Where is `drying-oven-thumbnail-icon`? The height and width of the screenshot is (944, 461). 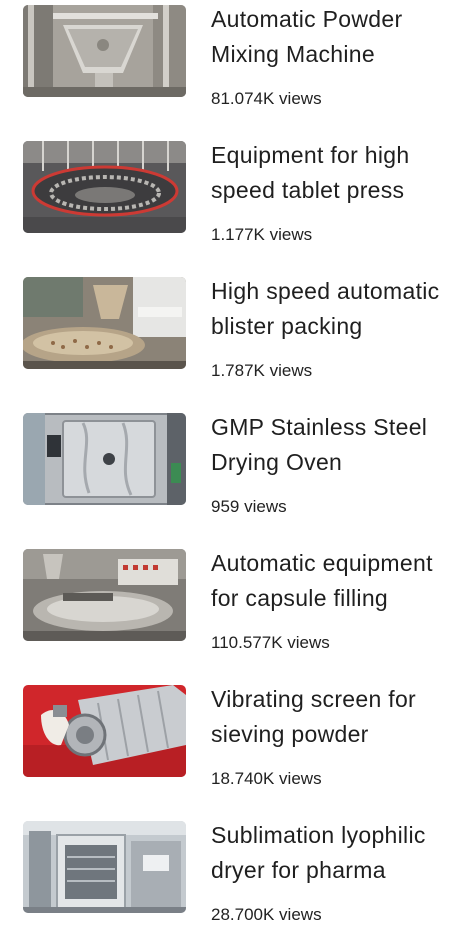 drying-oven-thumbnail-icon is located at coordinates (104, 459).